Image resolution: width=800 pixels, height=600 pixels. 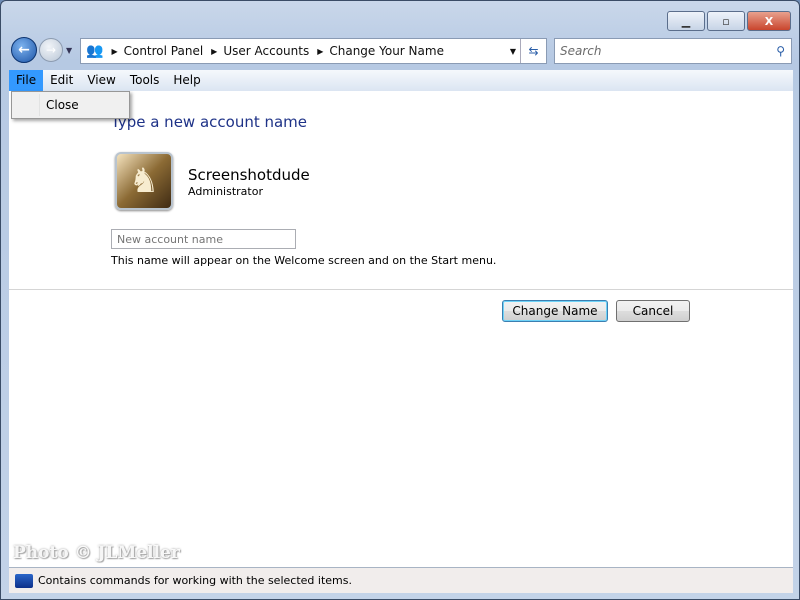 I want to click on arrow-left-icon: ←, so click(x=24, y=50).